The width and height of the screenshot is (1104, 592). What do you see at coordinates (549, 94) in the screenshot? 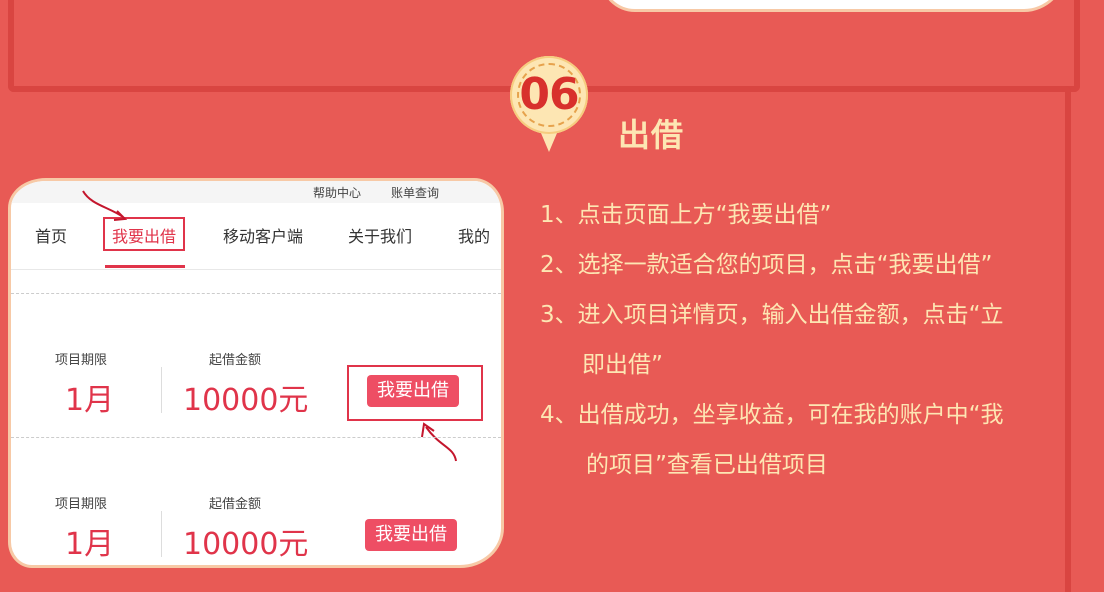
I see `step-number: 06` at bounding box center [549, 94].